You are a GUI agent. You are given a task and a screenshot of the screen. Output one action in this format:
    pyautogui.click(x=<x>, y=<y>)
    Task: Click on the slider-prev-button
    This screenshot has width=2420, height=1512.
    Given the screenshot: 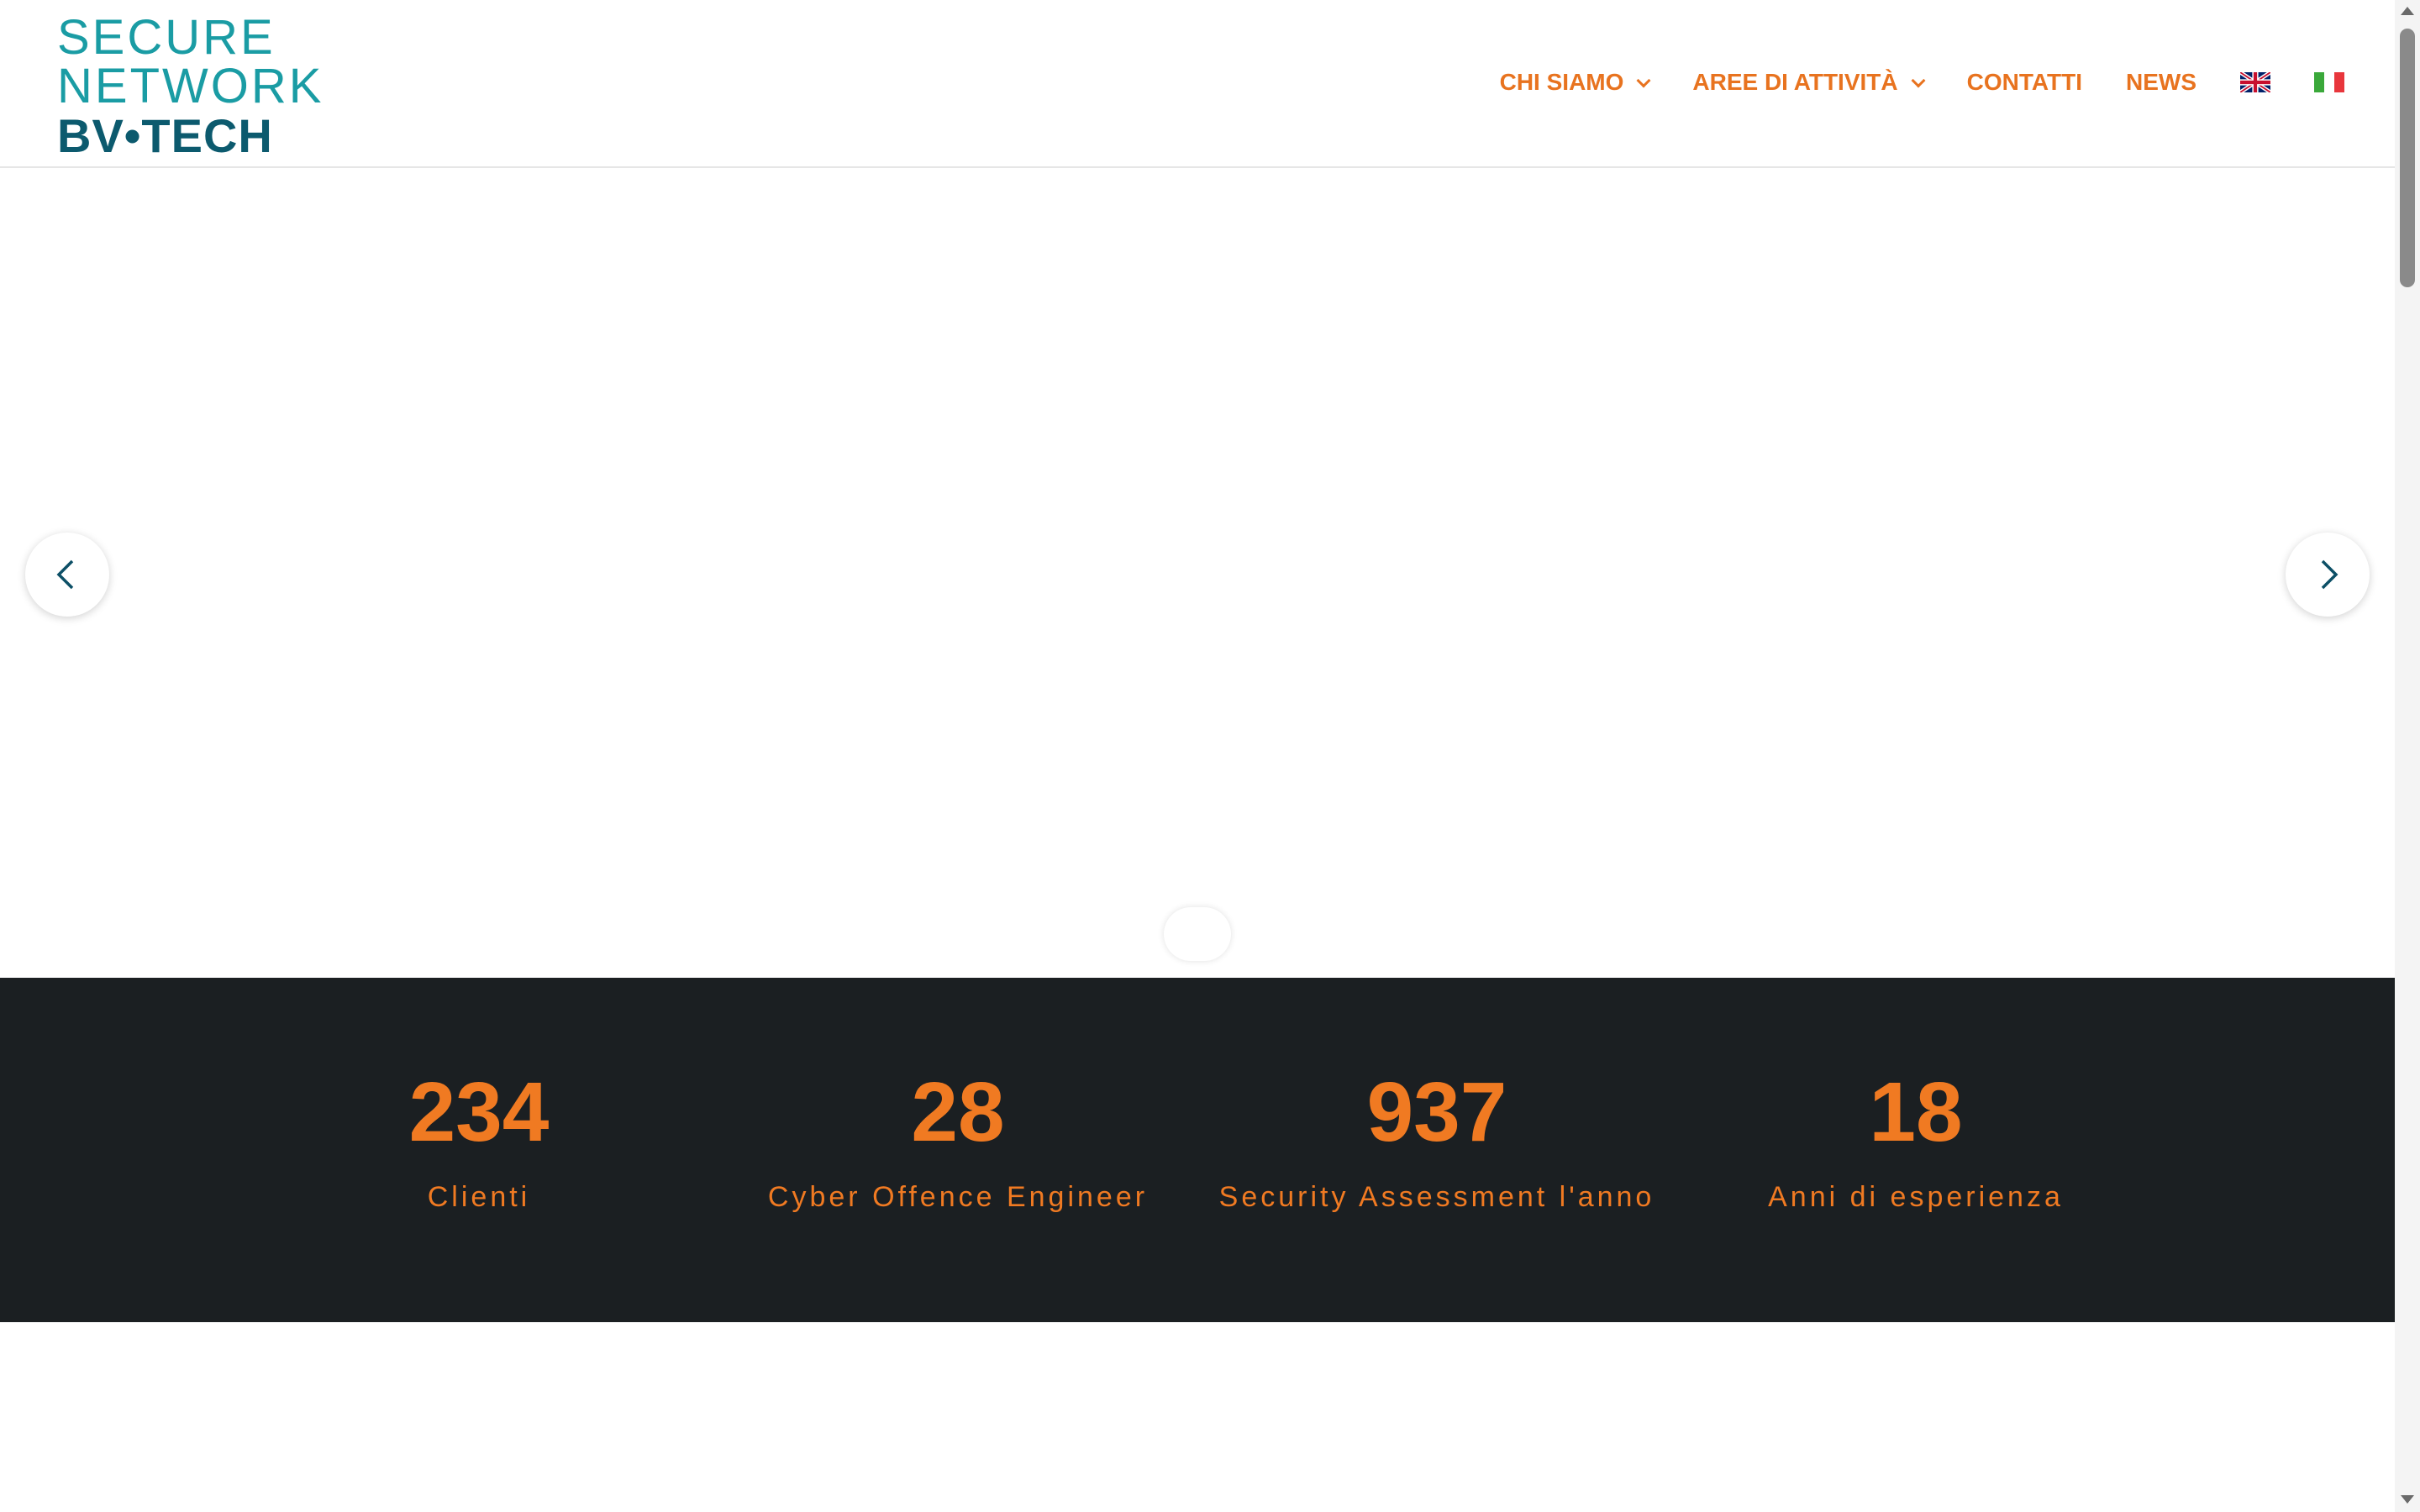 What is the action you would take?
    pyautogui.click(x=67, y=575)
    